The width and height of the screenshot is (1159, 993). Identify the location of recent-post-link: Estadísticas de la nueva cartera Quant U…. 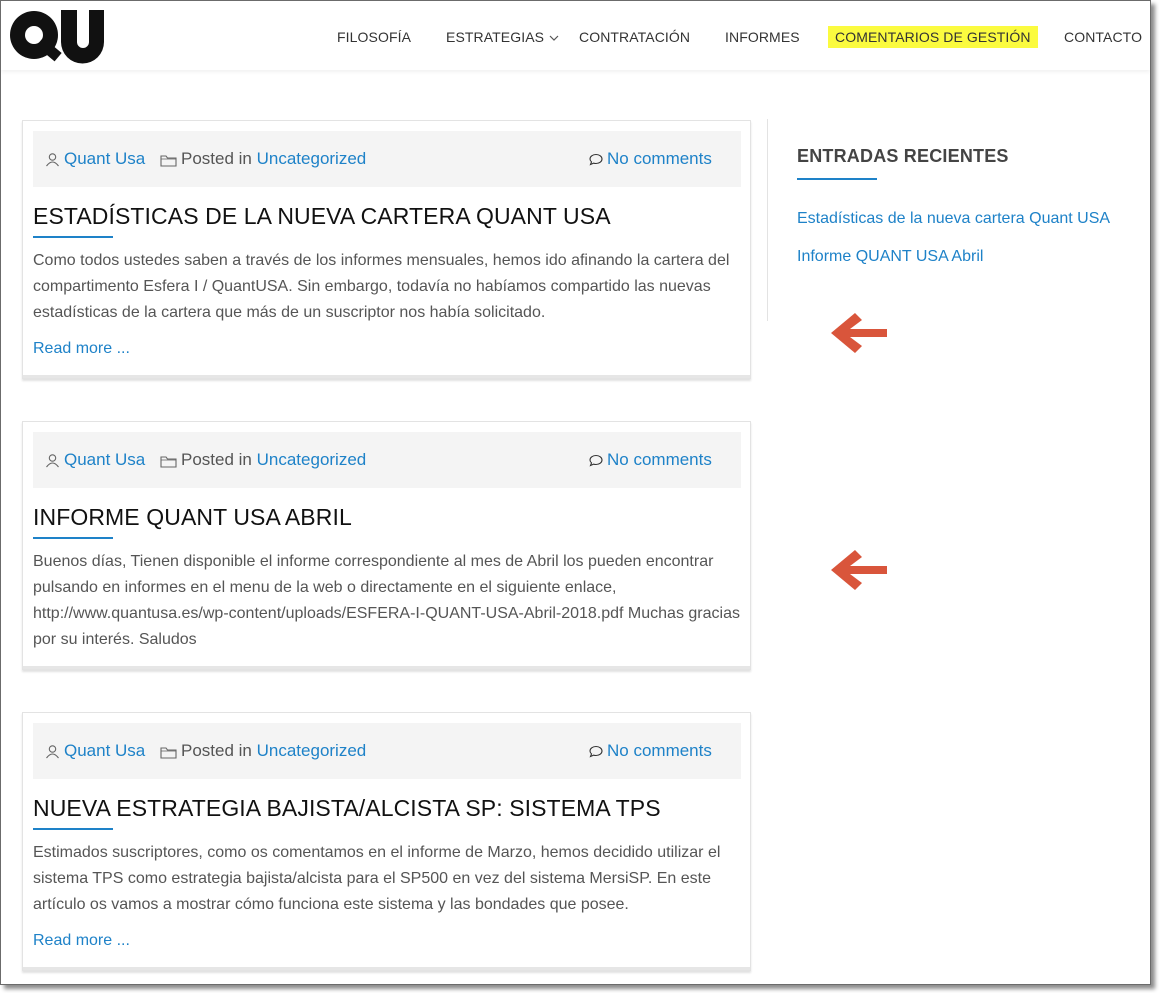
(953, 219).